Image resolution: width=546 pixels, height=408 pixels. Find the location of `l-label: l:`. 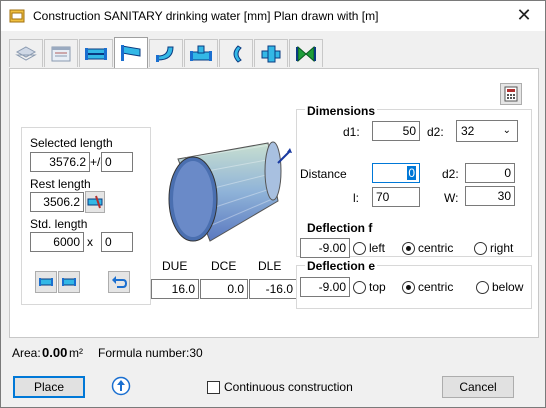

l-label: l: is located at coordinates (356, 198).